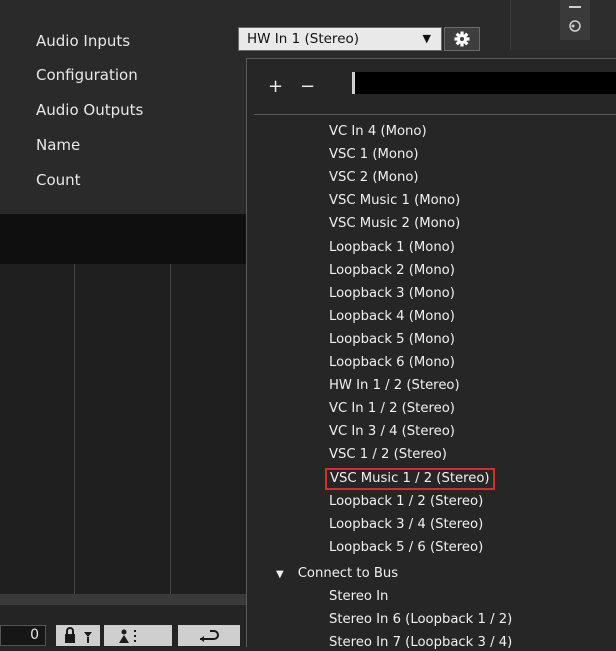 The width and height of the screenshot is (616, 651). I want to click on dropdown-item-selected: VSC Music 1 / 2 (Stereo), so click(410, 479).